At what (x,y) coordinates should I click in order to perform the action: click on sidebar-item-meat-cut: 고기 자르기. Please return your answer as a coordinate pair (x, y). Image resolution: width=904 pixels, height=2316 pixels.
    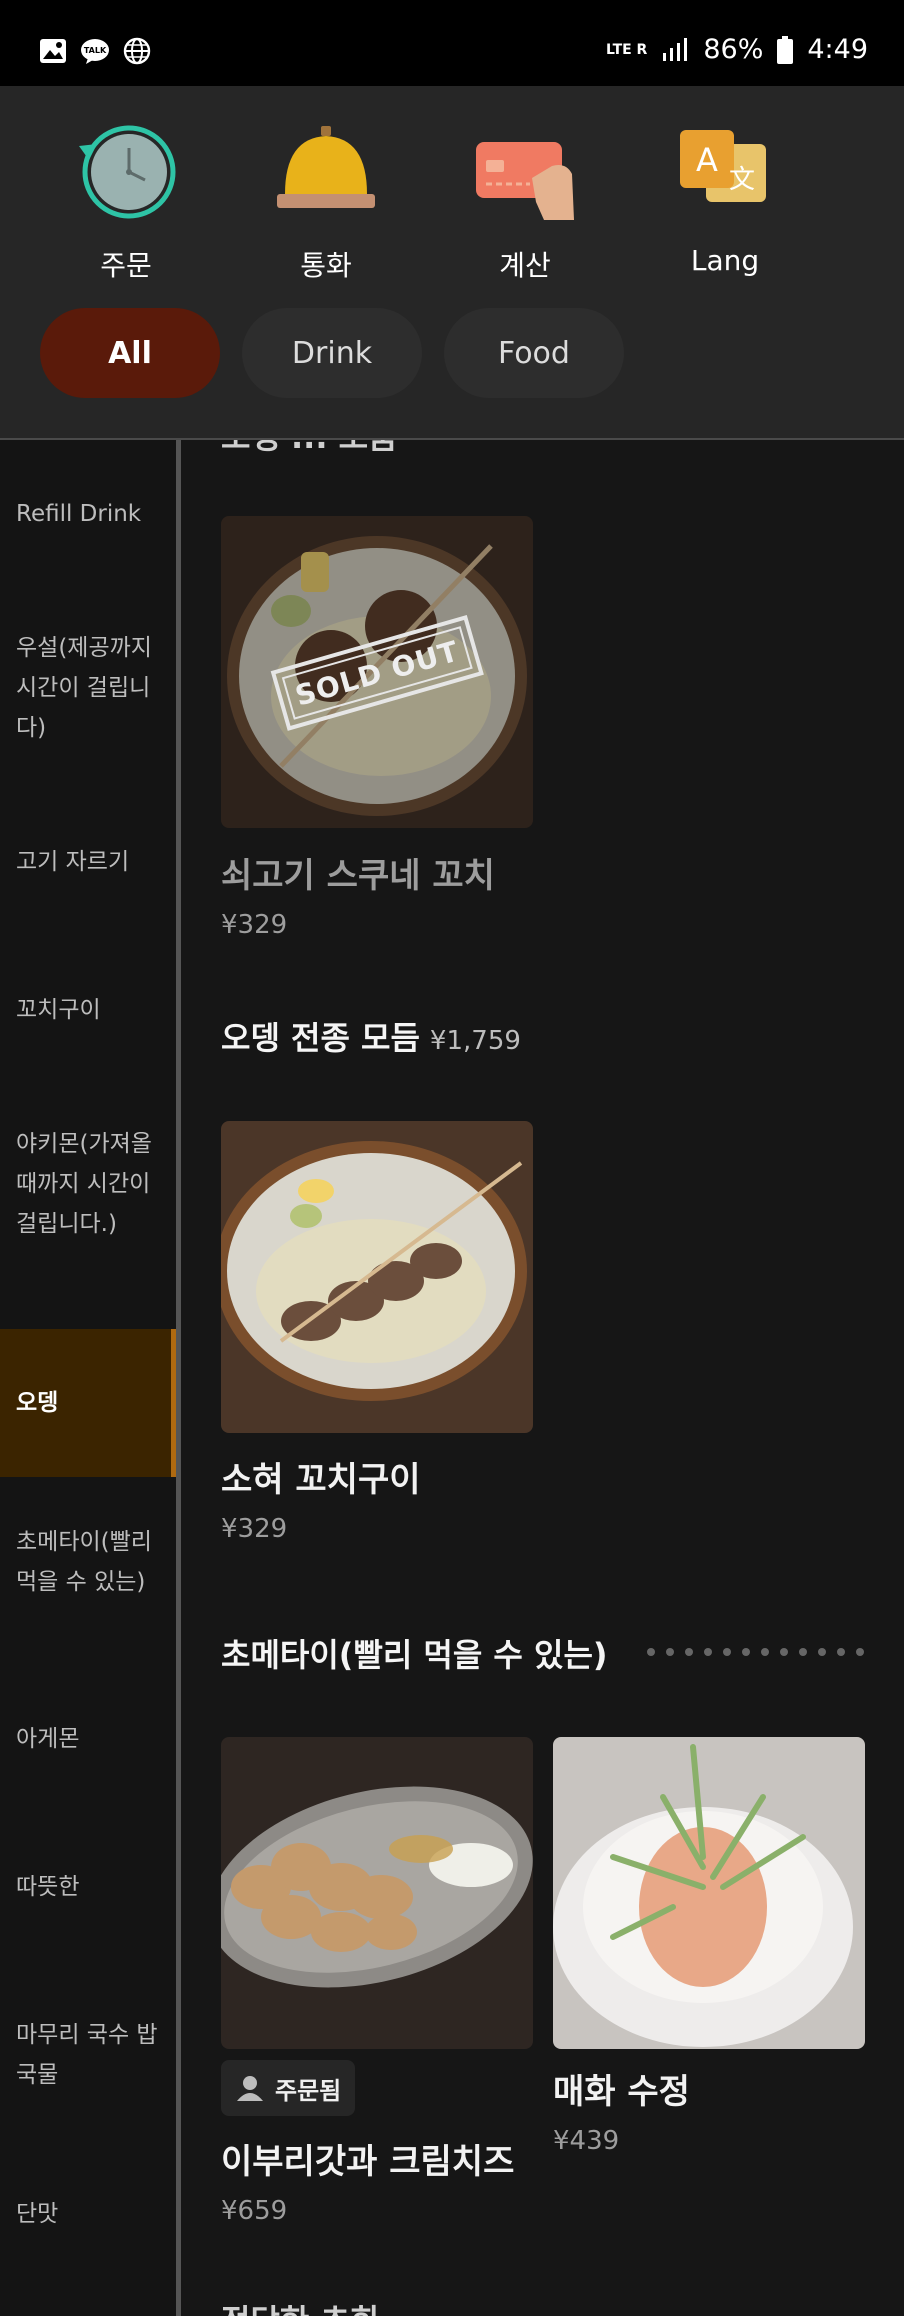
    Looking at the image, I should click on (88, 862).